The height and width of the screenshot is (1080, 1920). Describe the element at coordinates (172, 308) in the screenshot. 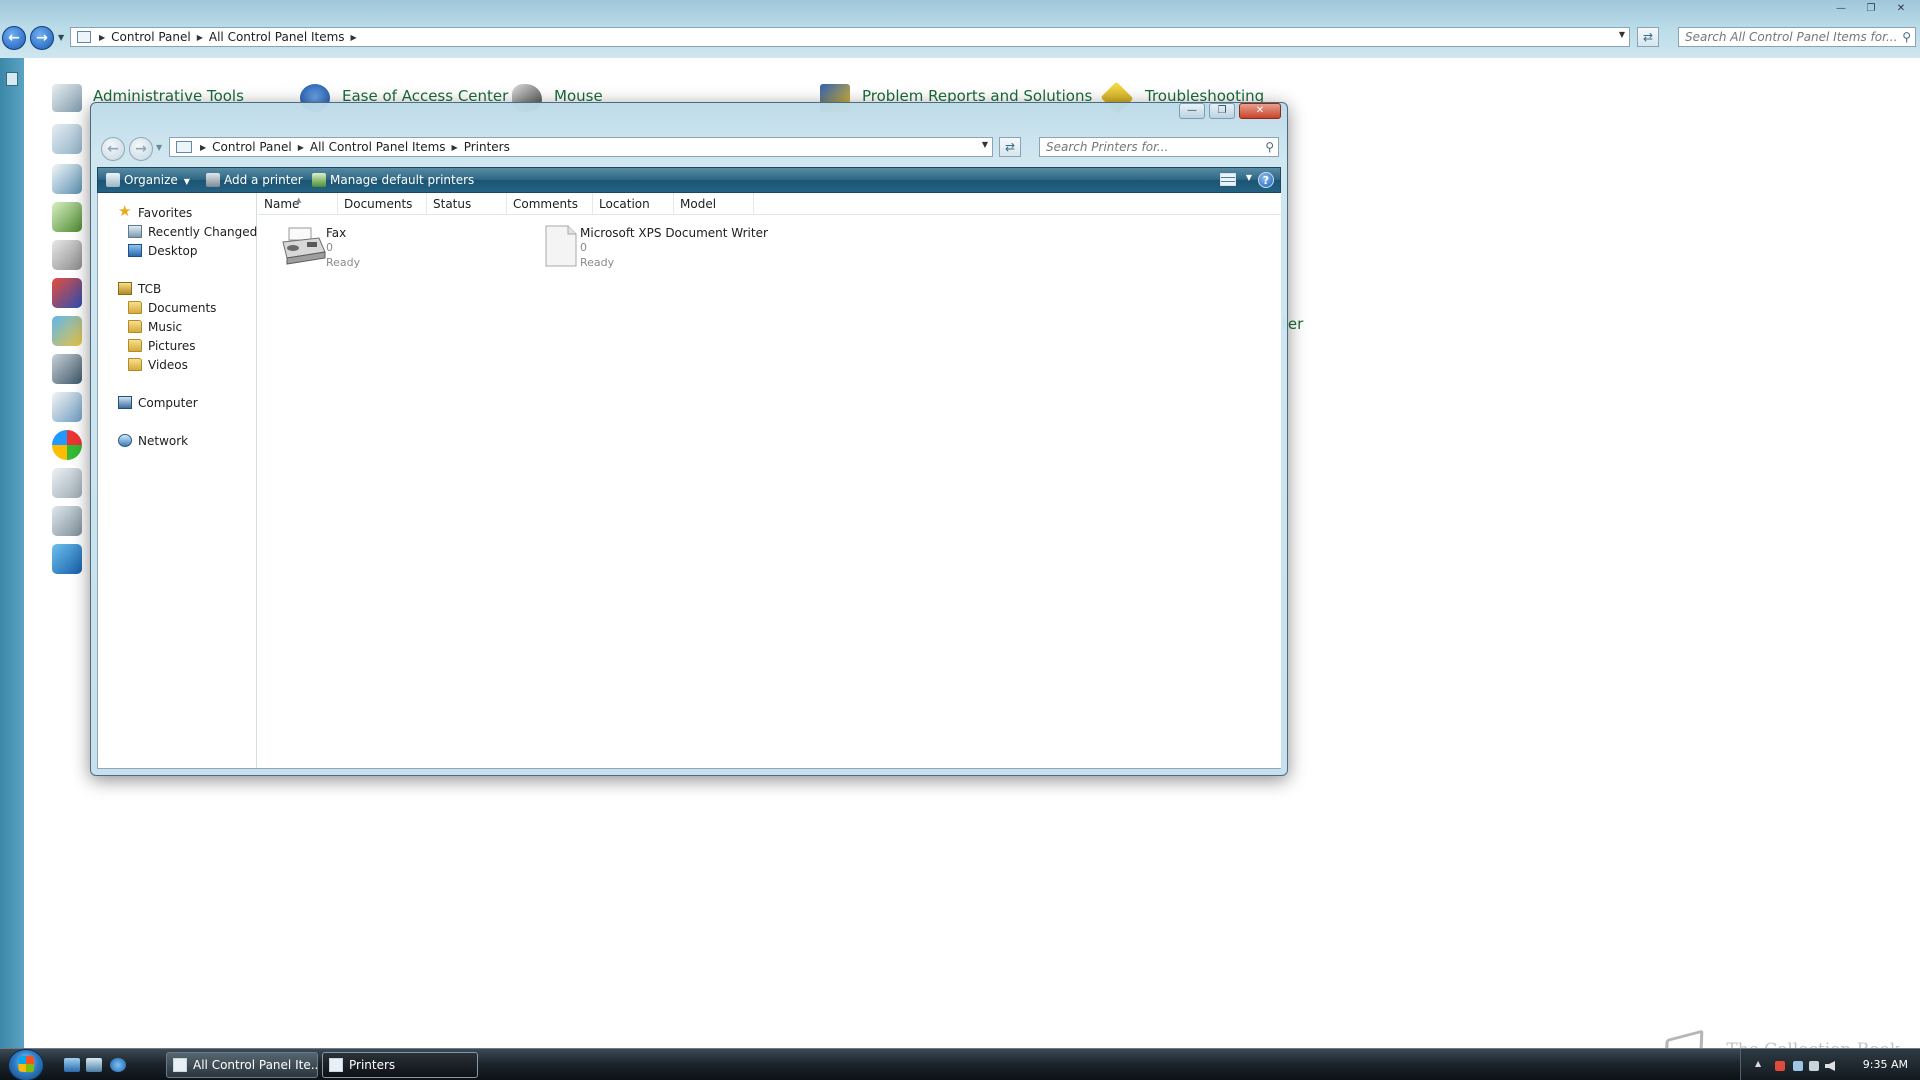

I see `nav-documents: Documents` at that location.